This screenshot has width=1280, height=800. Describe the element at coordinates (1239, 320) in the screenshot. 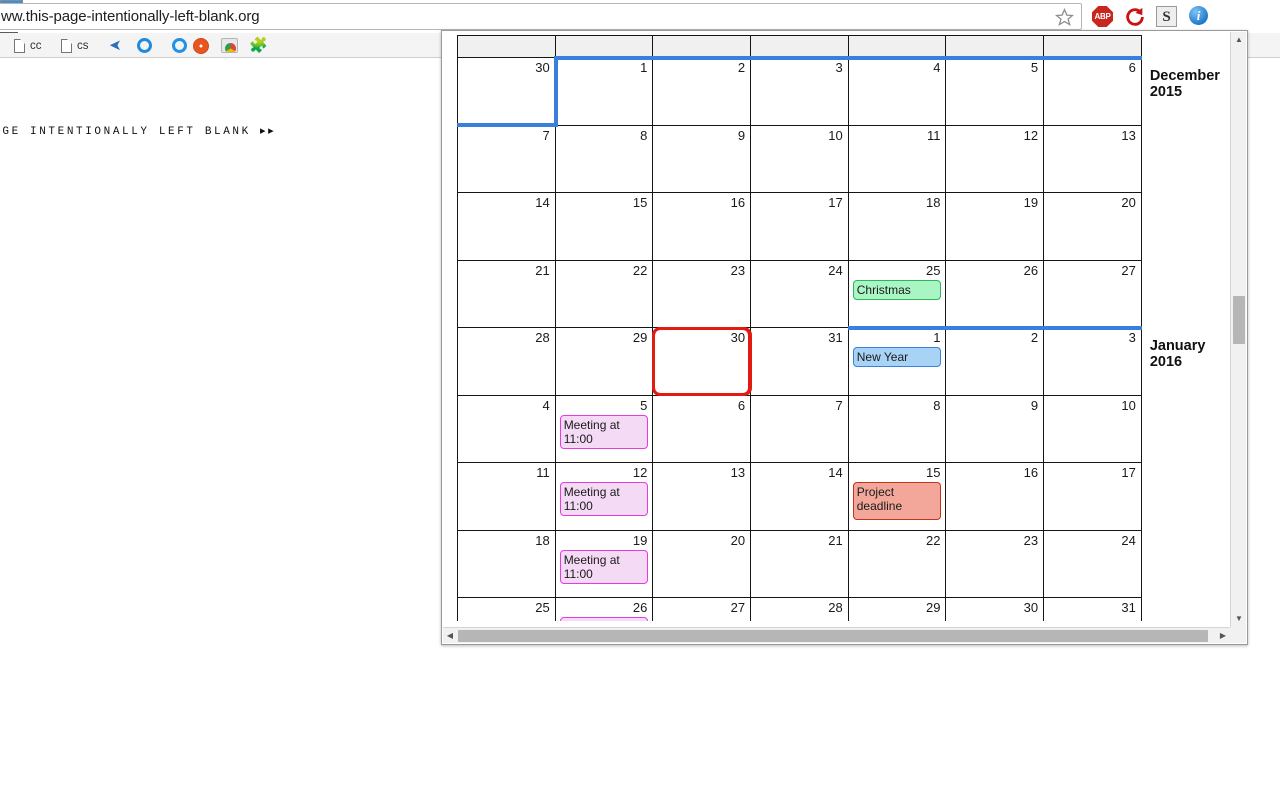

I see `vertical-scrollbar-thumb` at that location.